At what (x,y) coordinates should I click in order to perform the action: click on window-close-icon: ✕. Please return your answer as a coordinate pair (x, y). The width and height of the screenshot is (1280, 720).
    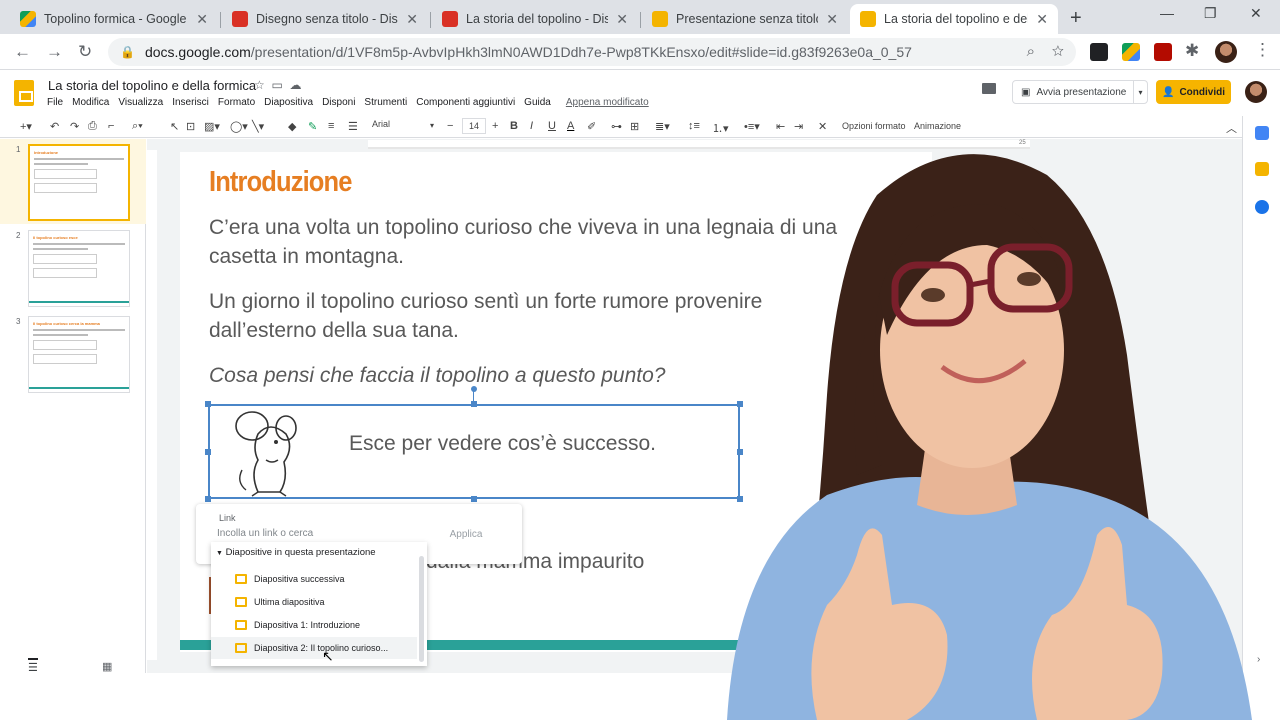
    Looking at the image, I should click on (1256, 13).